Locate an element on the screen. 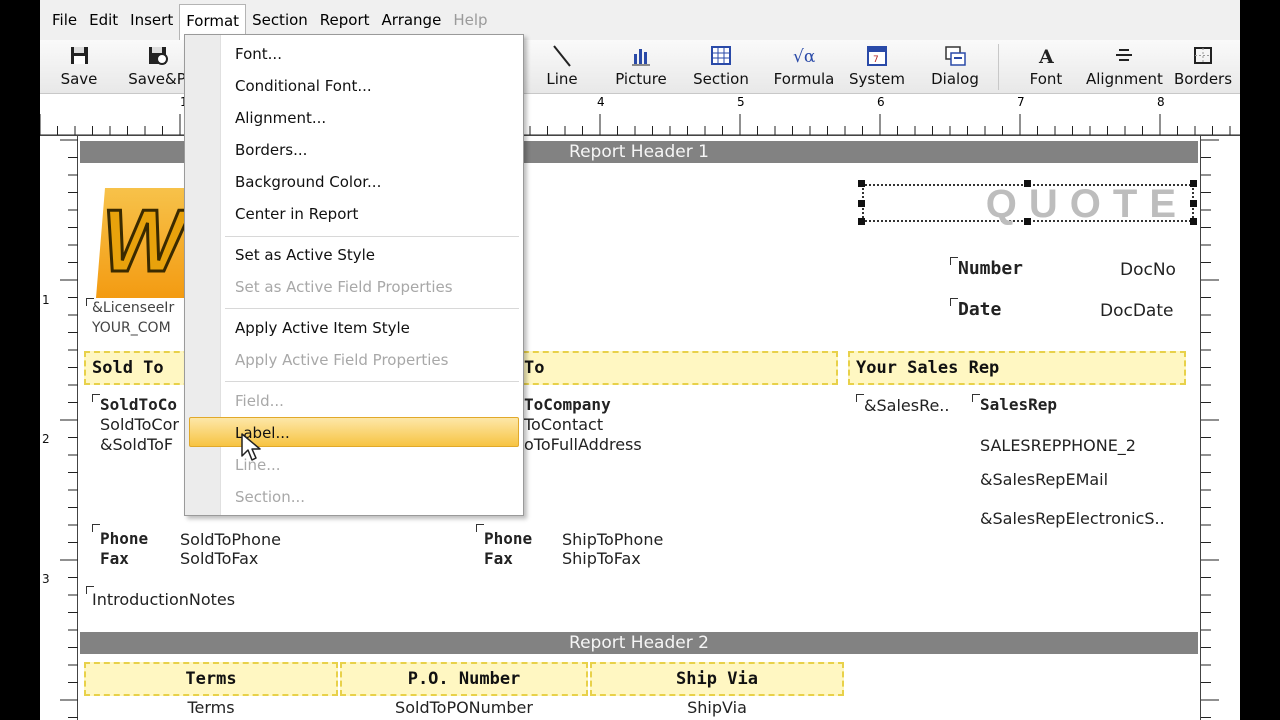 The height and width of the screenshot is (720, 1280). doc-date-field: DocDate is located at coordinates (1136, 311).